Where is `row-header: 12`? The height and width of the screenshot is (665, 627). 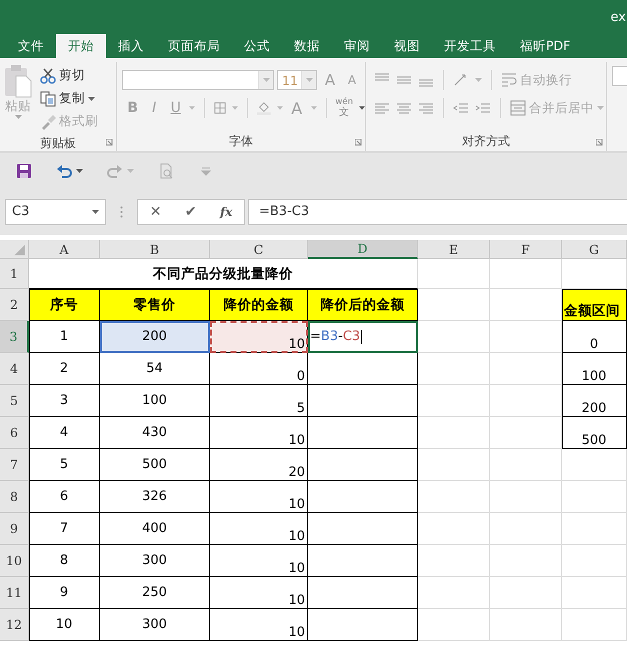 row-header: 12 is located at coordinates (14, 625).